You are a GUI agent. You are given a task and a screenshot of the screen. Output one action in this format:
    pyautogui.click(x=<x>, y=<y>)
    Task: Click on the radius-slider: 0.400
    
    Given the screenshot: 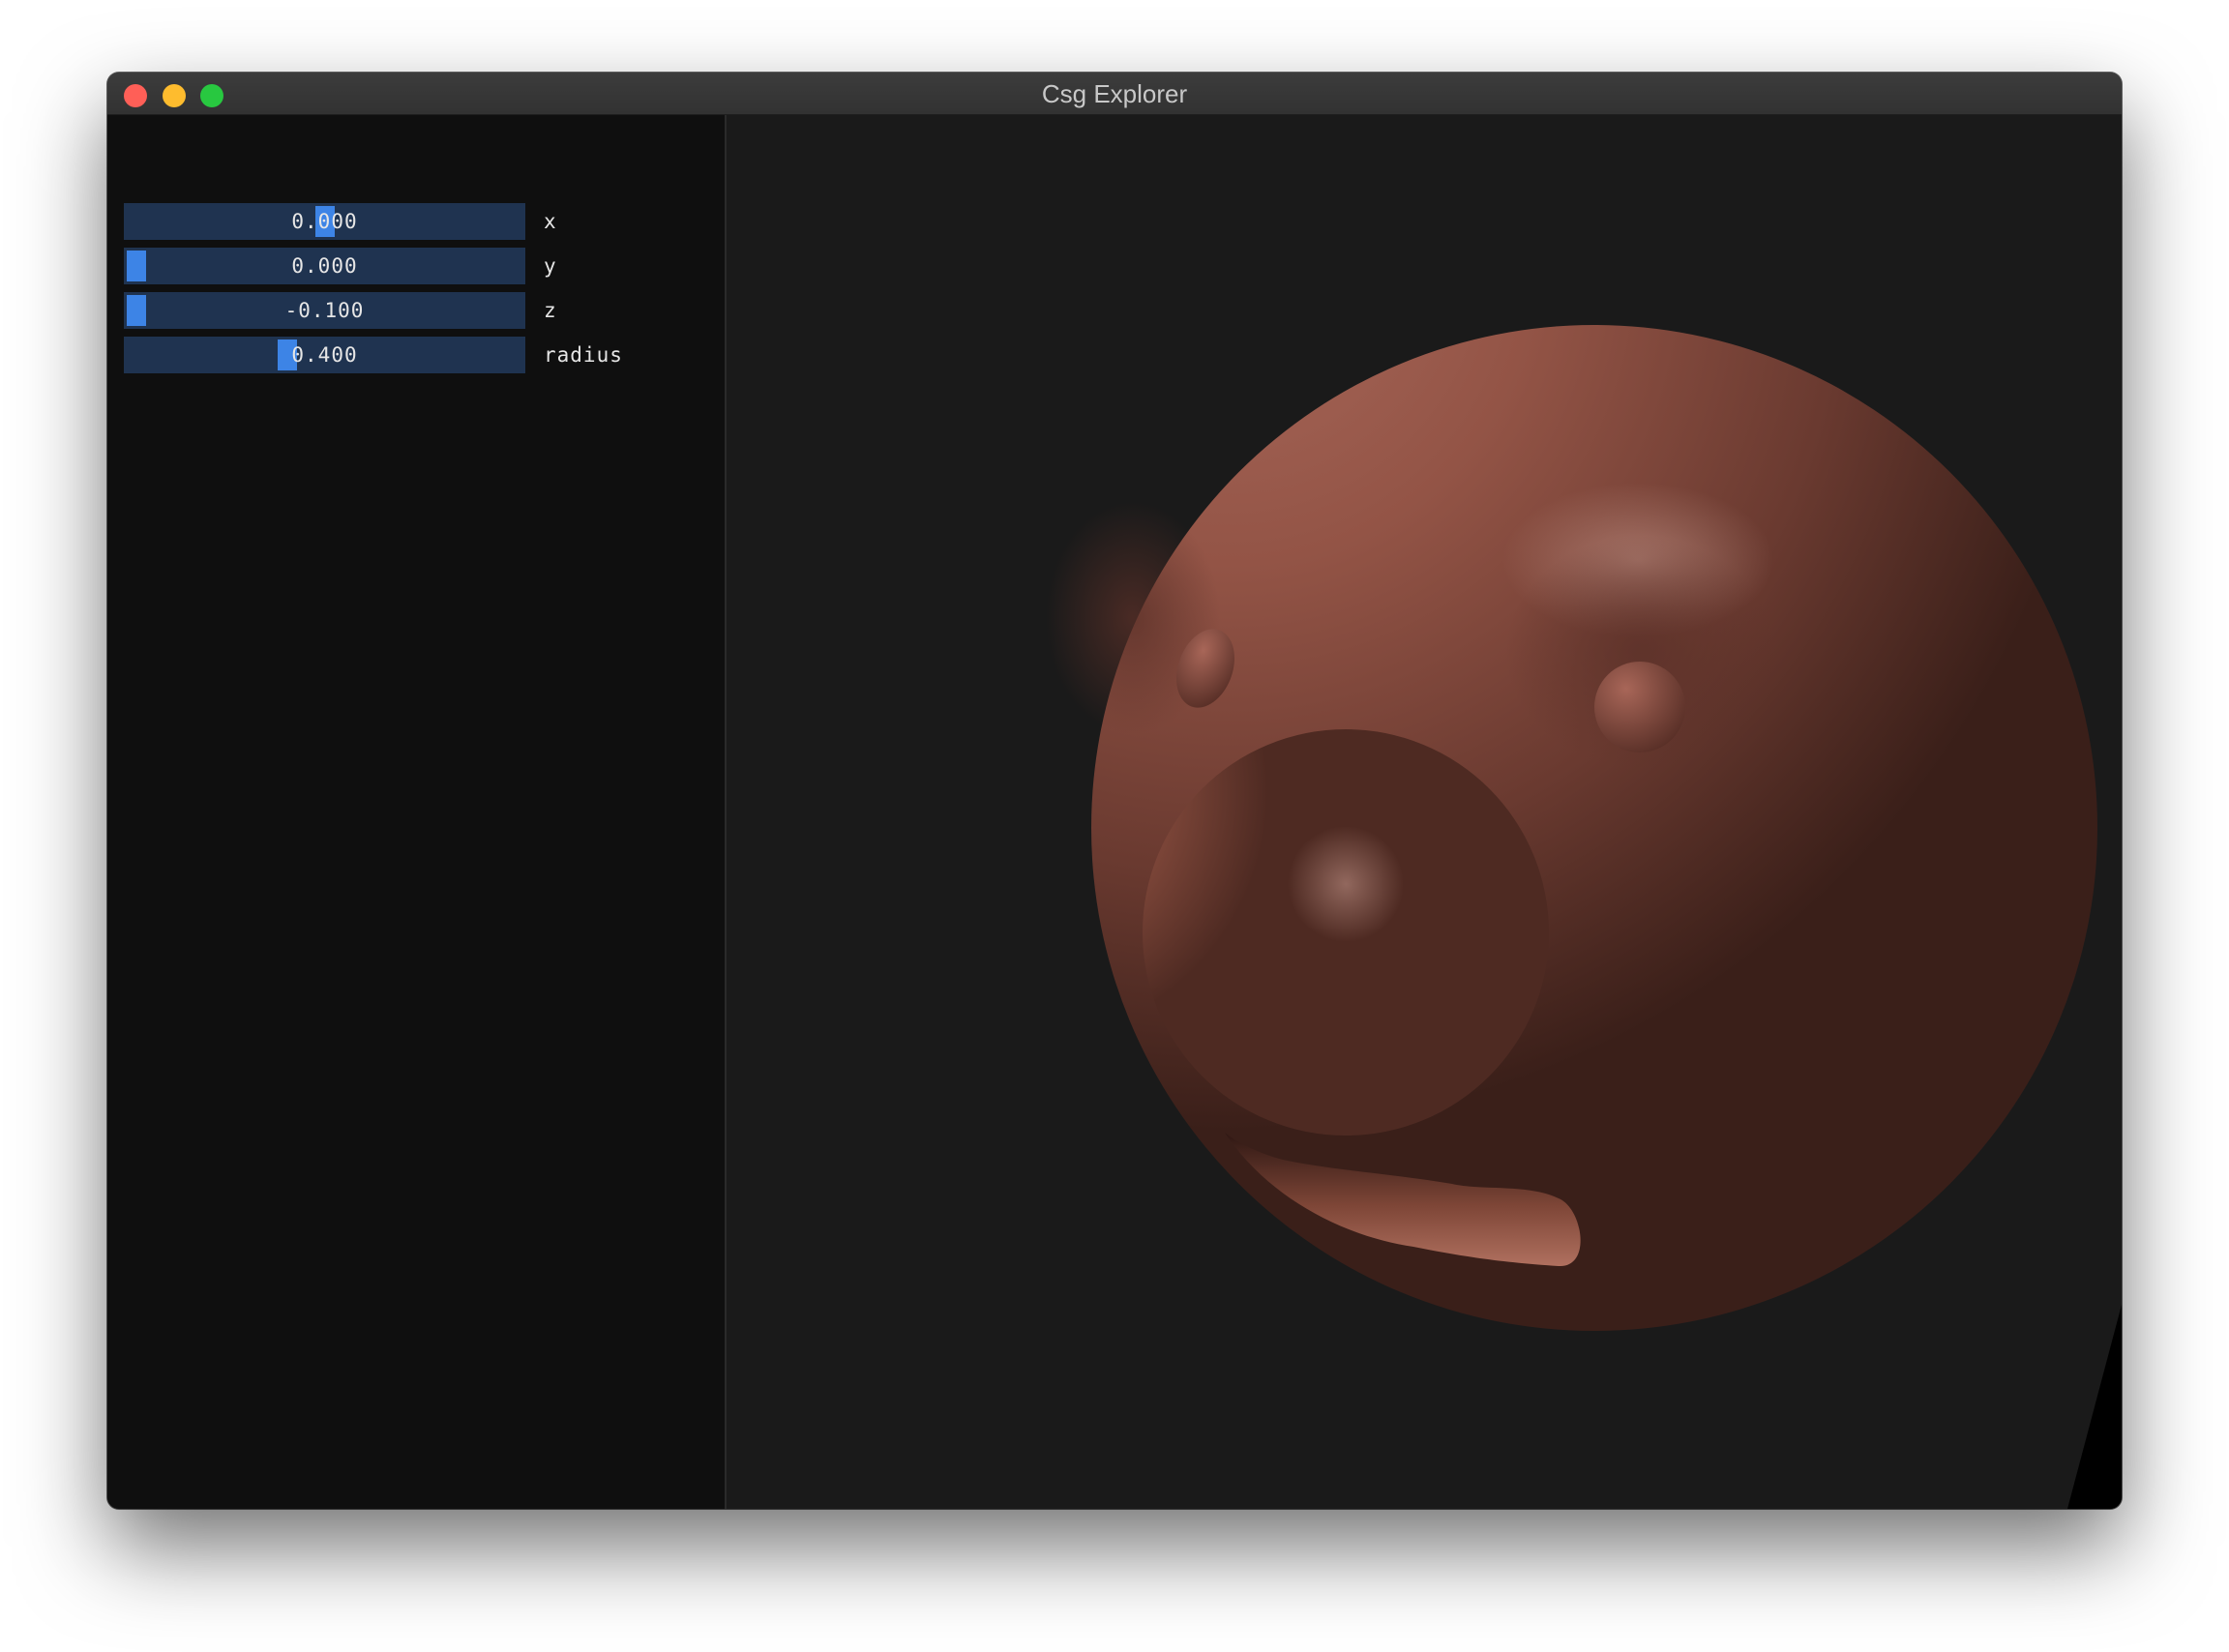 What is the action you would take?
    pyautogui.click(x=324, y=355)
    